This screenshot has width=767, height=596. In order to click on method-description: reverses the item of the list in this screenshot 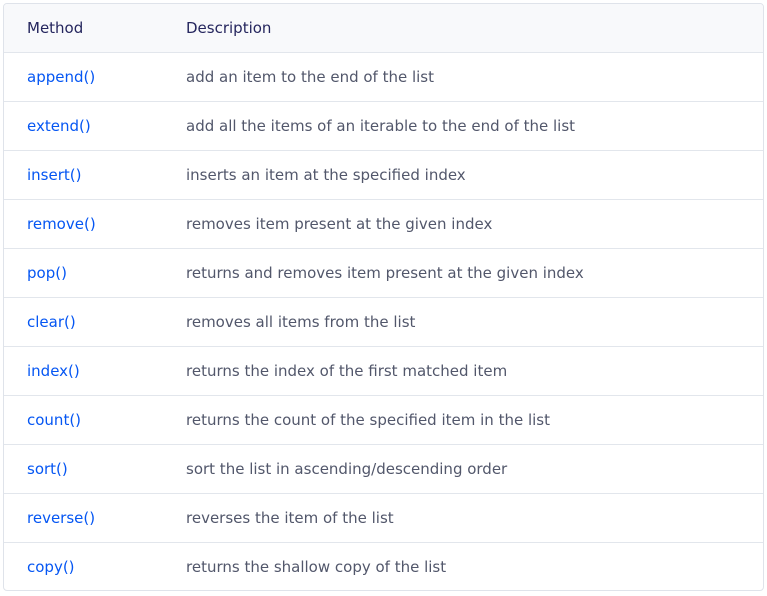, I will do `click(463, 517)`.